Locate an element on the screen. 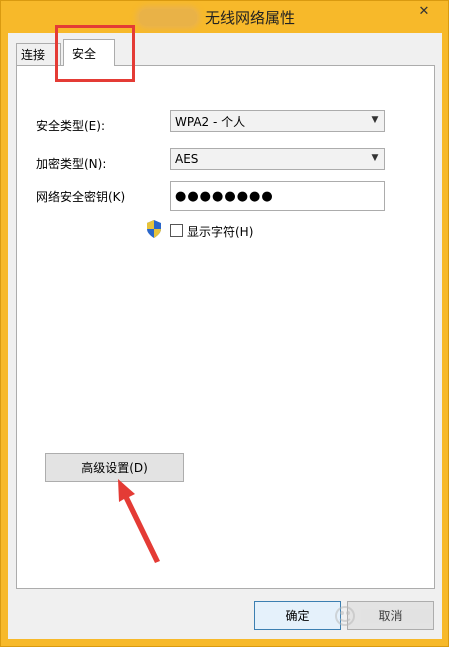 This screenshot has height=648, width=449. title-bar: 无线网络属性 ✕ is located at coordinates (224, 17).